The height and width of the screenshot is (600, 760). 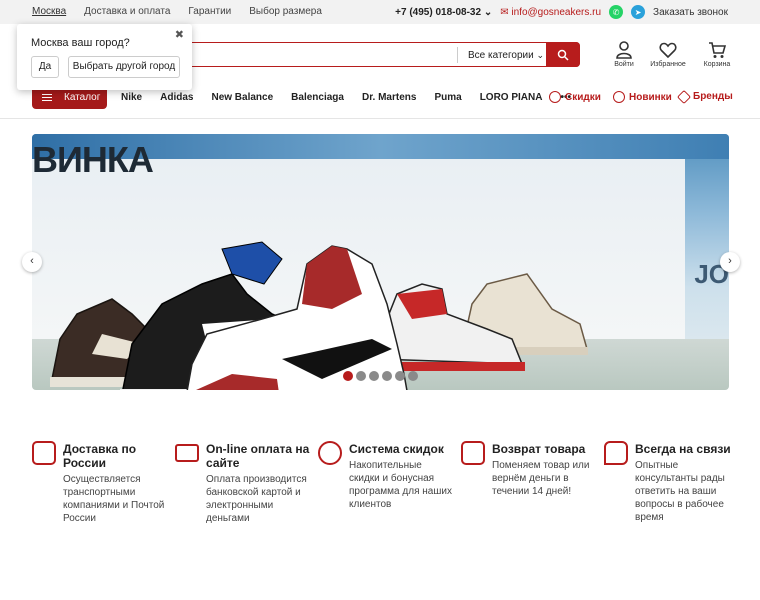 What do you see at coordinates (80, 43) in the screenshot?
I see `city-question: Москва ваш город?` at bounding box center [80, 43].